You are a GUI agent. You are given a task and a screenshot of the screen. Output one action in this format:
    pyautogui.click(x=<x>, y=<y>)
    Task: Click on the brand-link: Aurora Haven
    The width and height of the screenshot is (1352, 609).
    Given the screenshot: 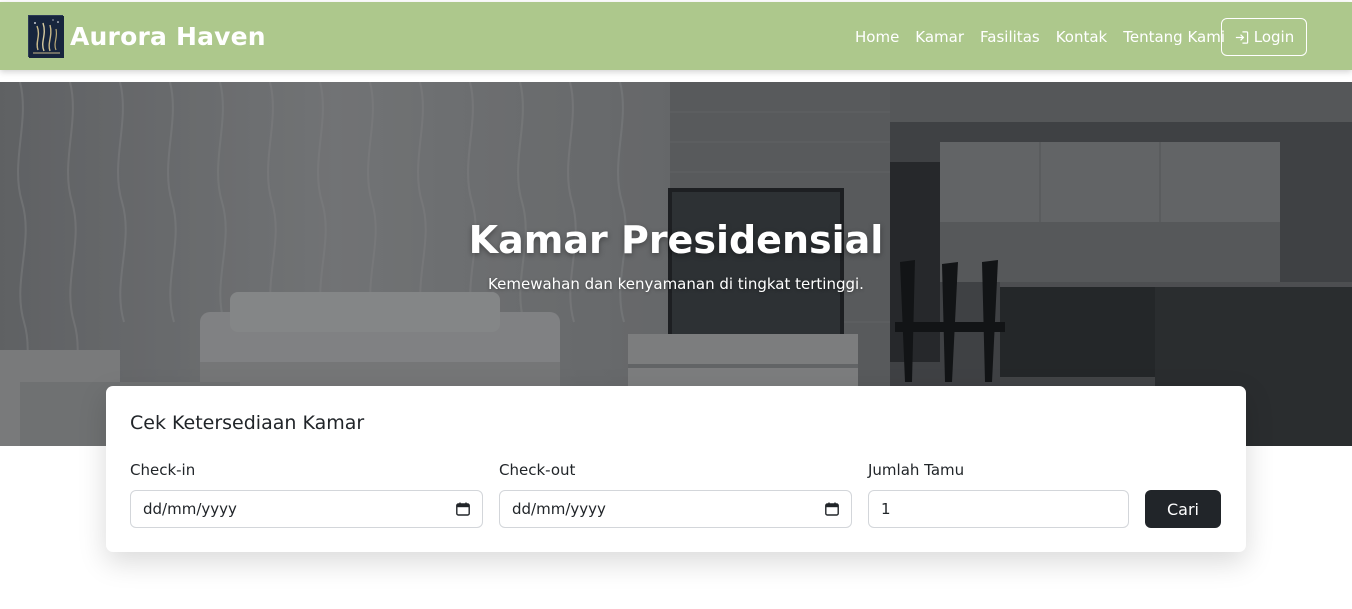 What is the action you would take?
    pyautogui.click(x=147, y=36)
    